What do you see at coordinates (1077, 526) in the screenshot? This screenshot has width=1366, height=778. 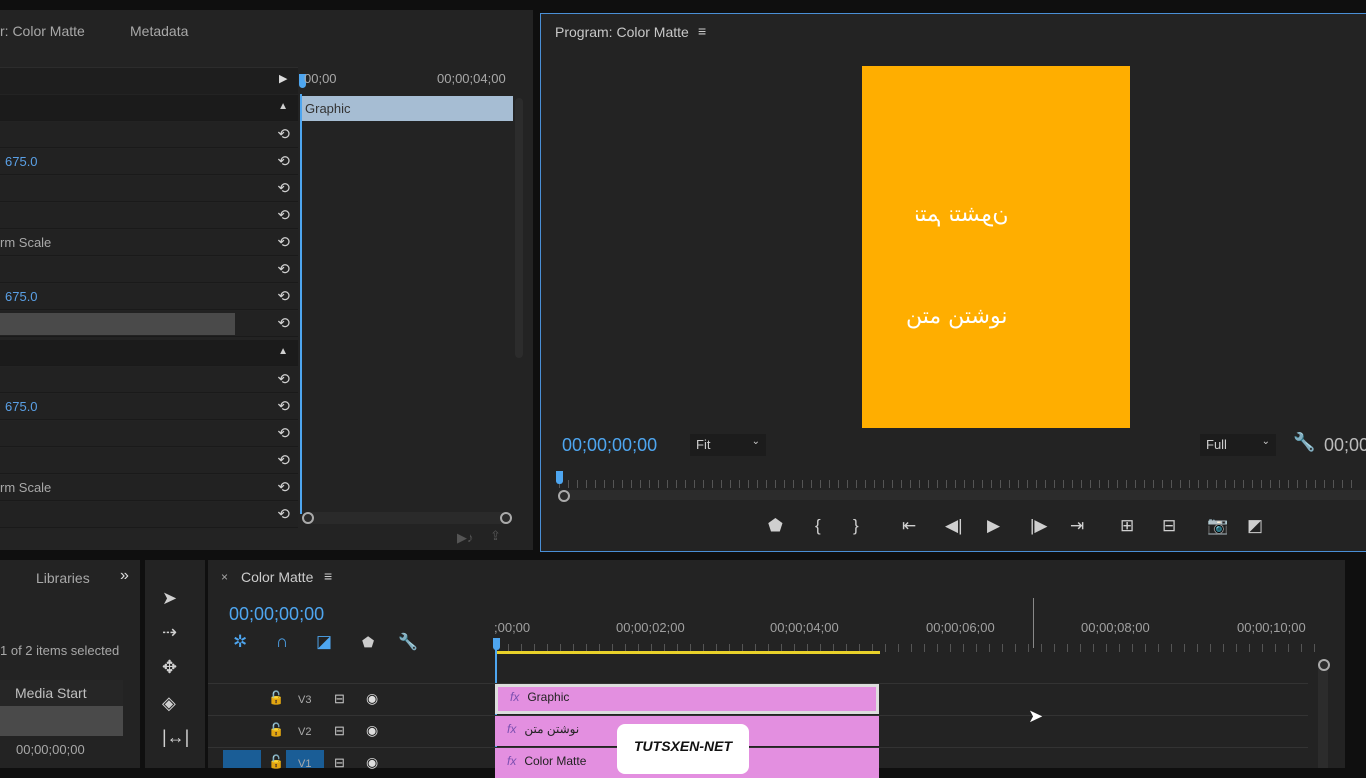 I see `go-to-out-icon: ⇥` at bounding box center [1077, 526].